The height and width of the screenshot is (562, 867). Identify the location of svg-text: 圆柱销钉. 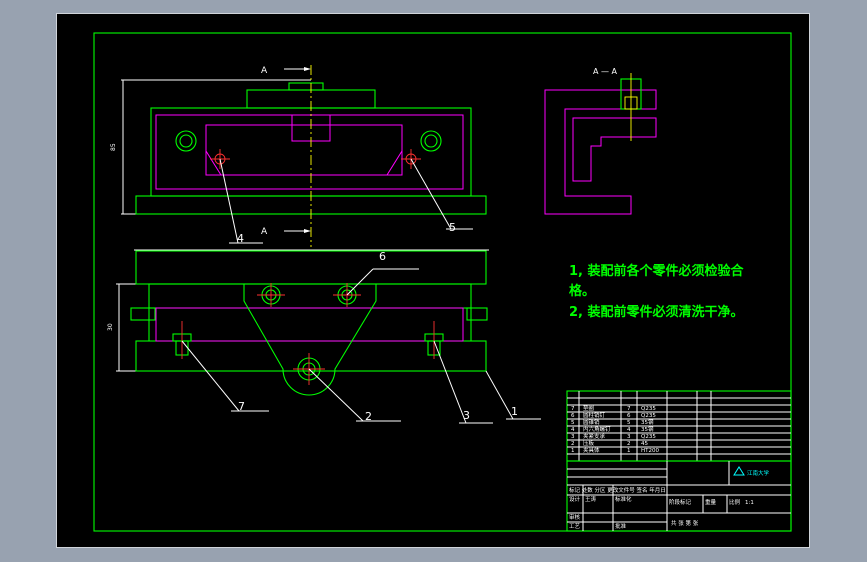
(594, 415).